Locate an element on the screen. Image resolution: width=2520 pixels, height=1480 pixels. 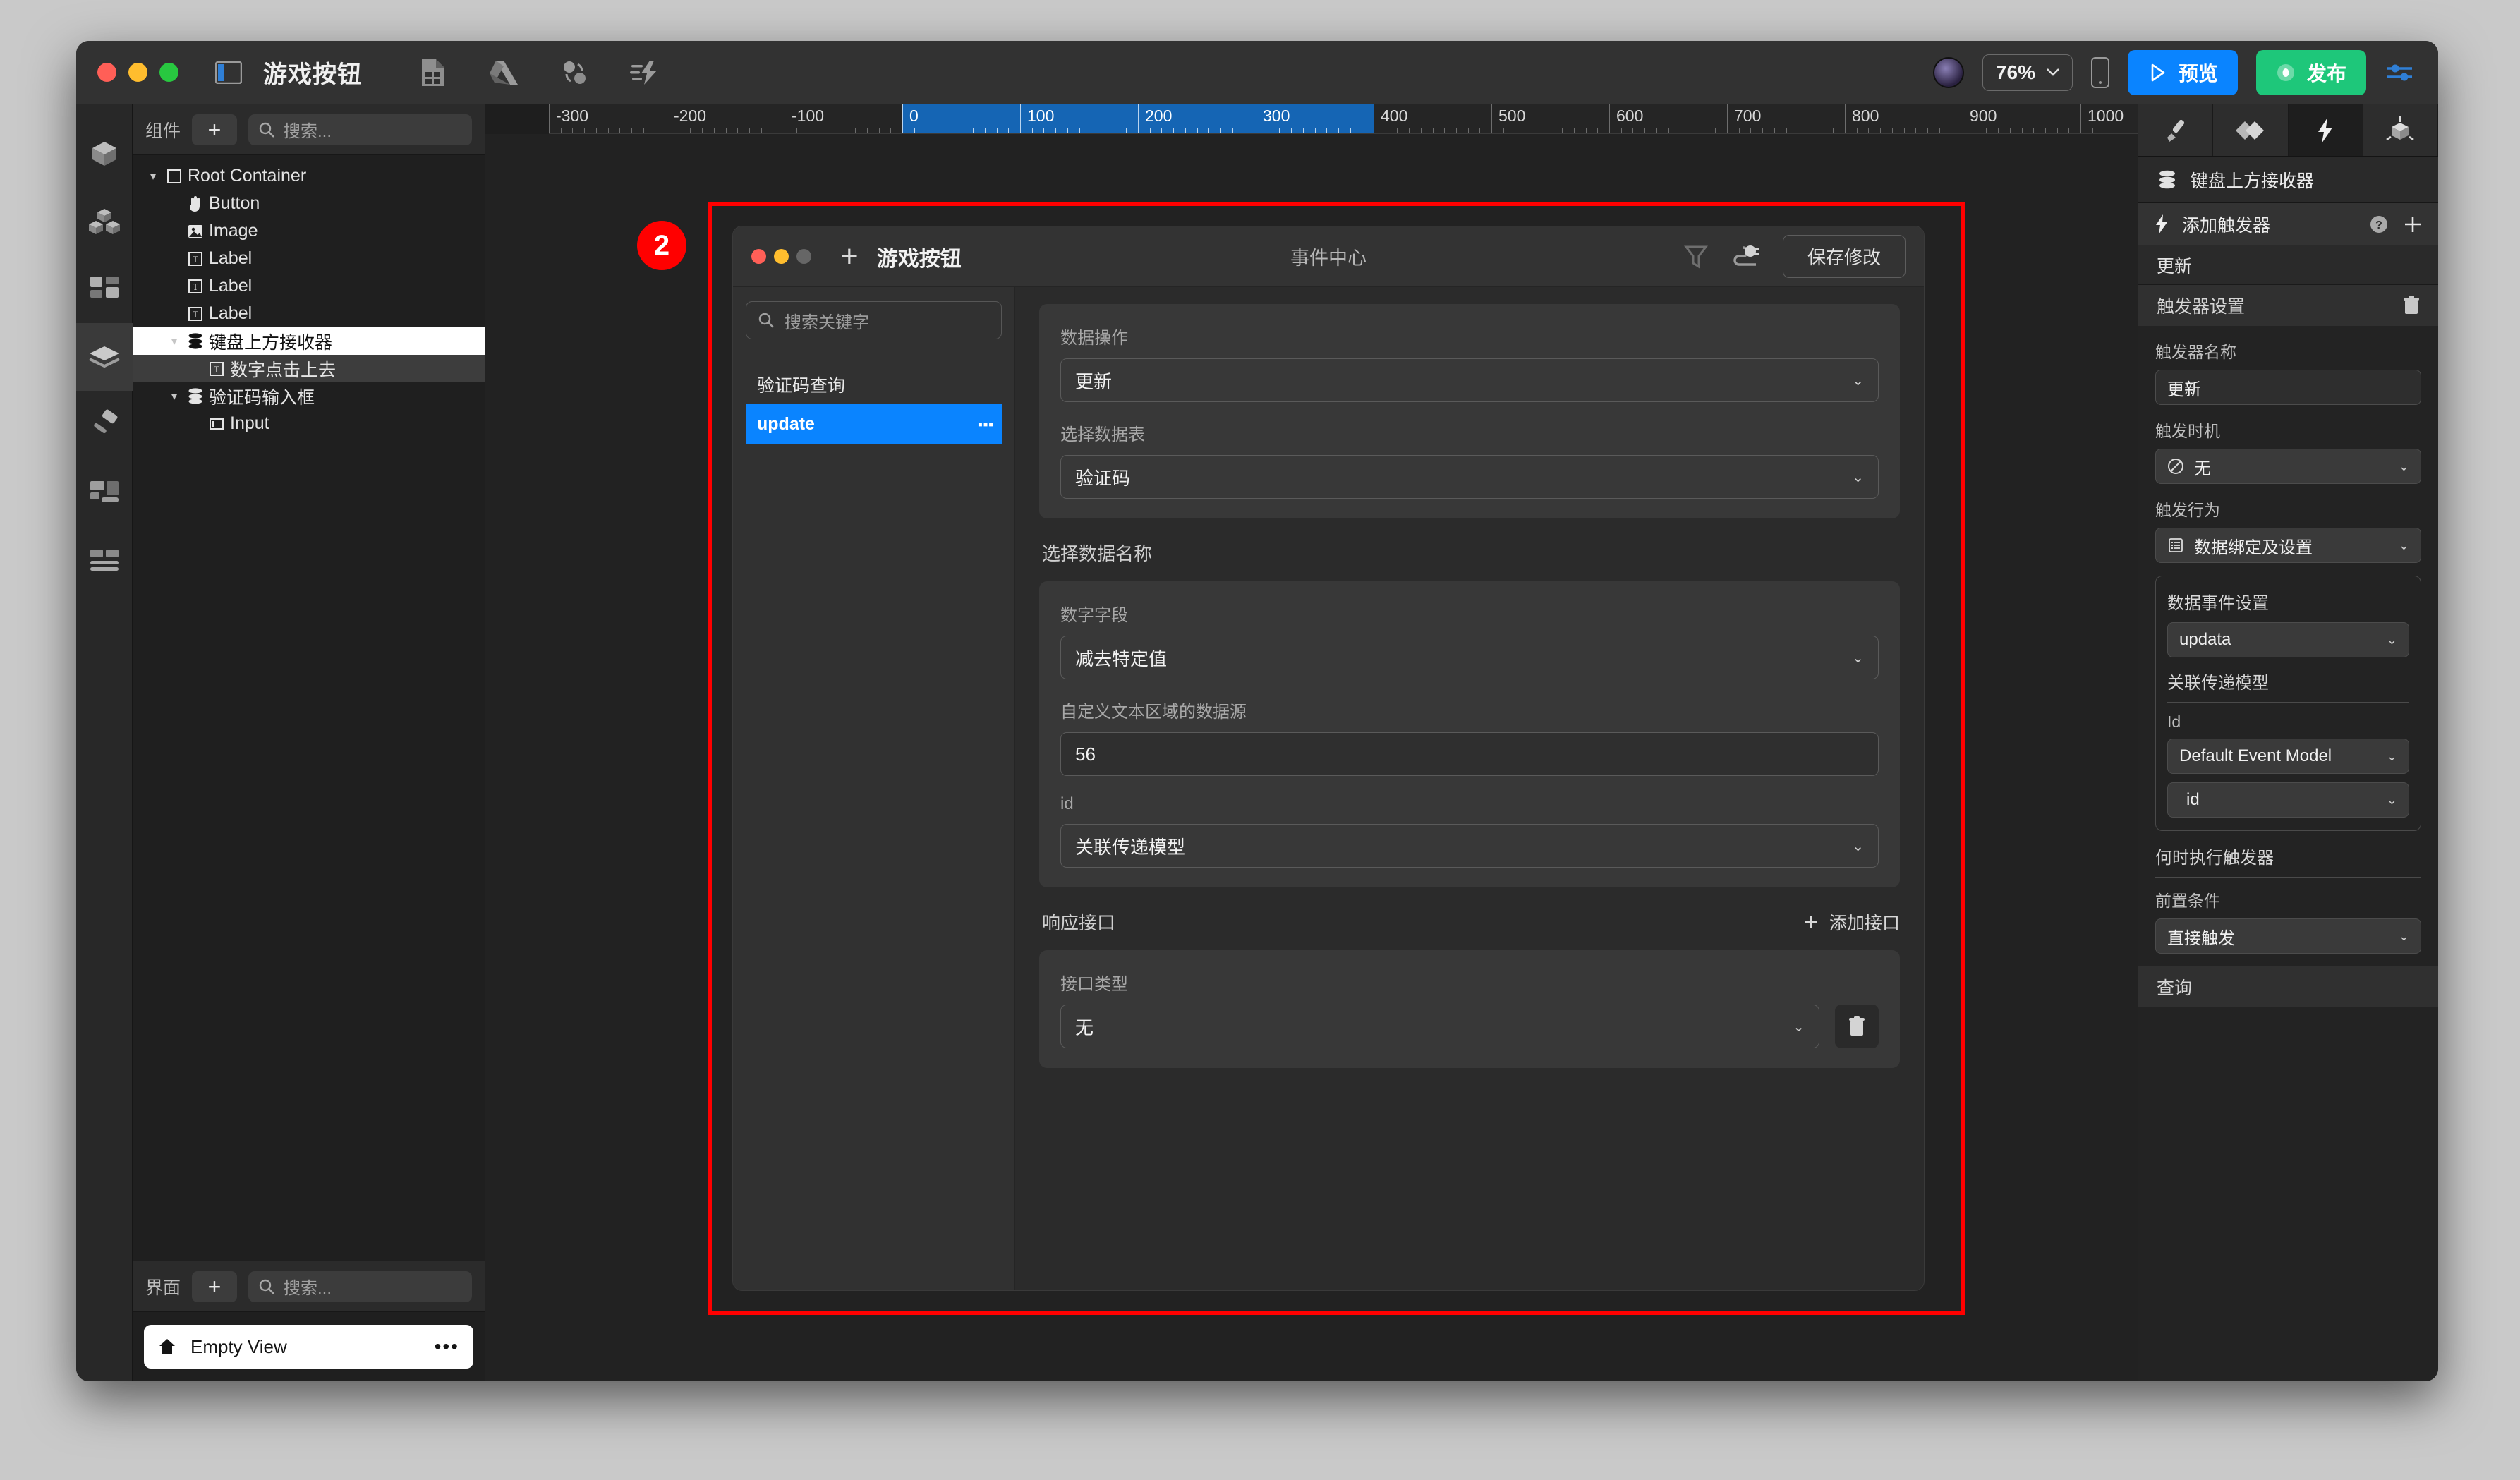
modal-add-button: + is located at coordinates (850, 256).